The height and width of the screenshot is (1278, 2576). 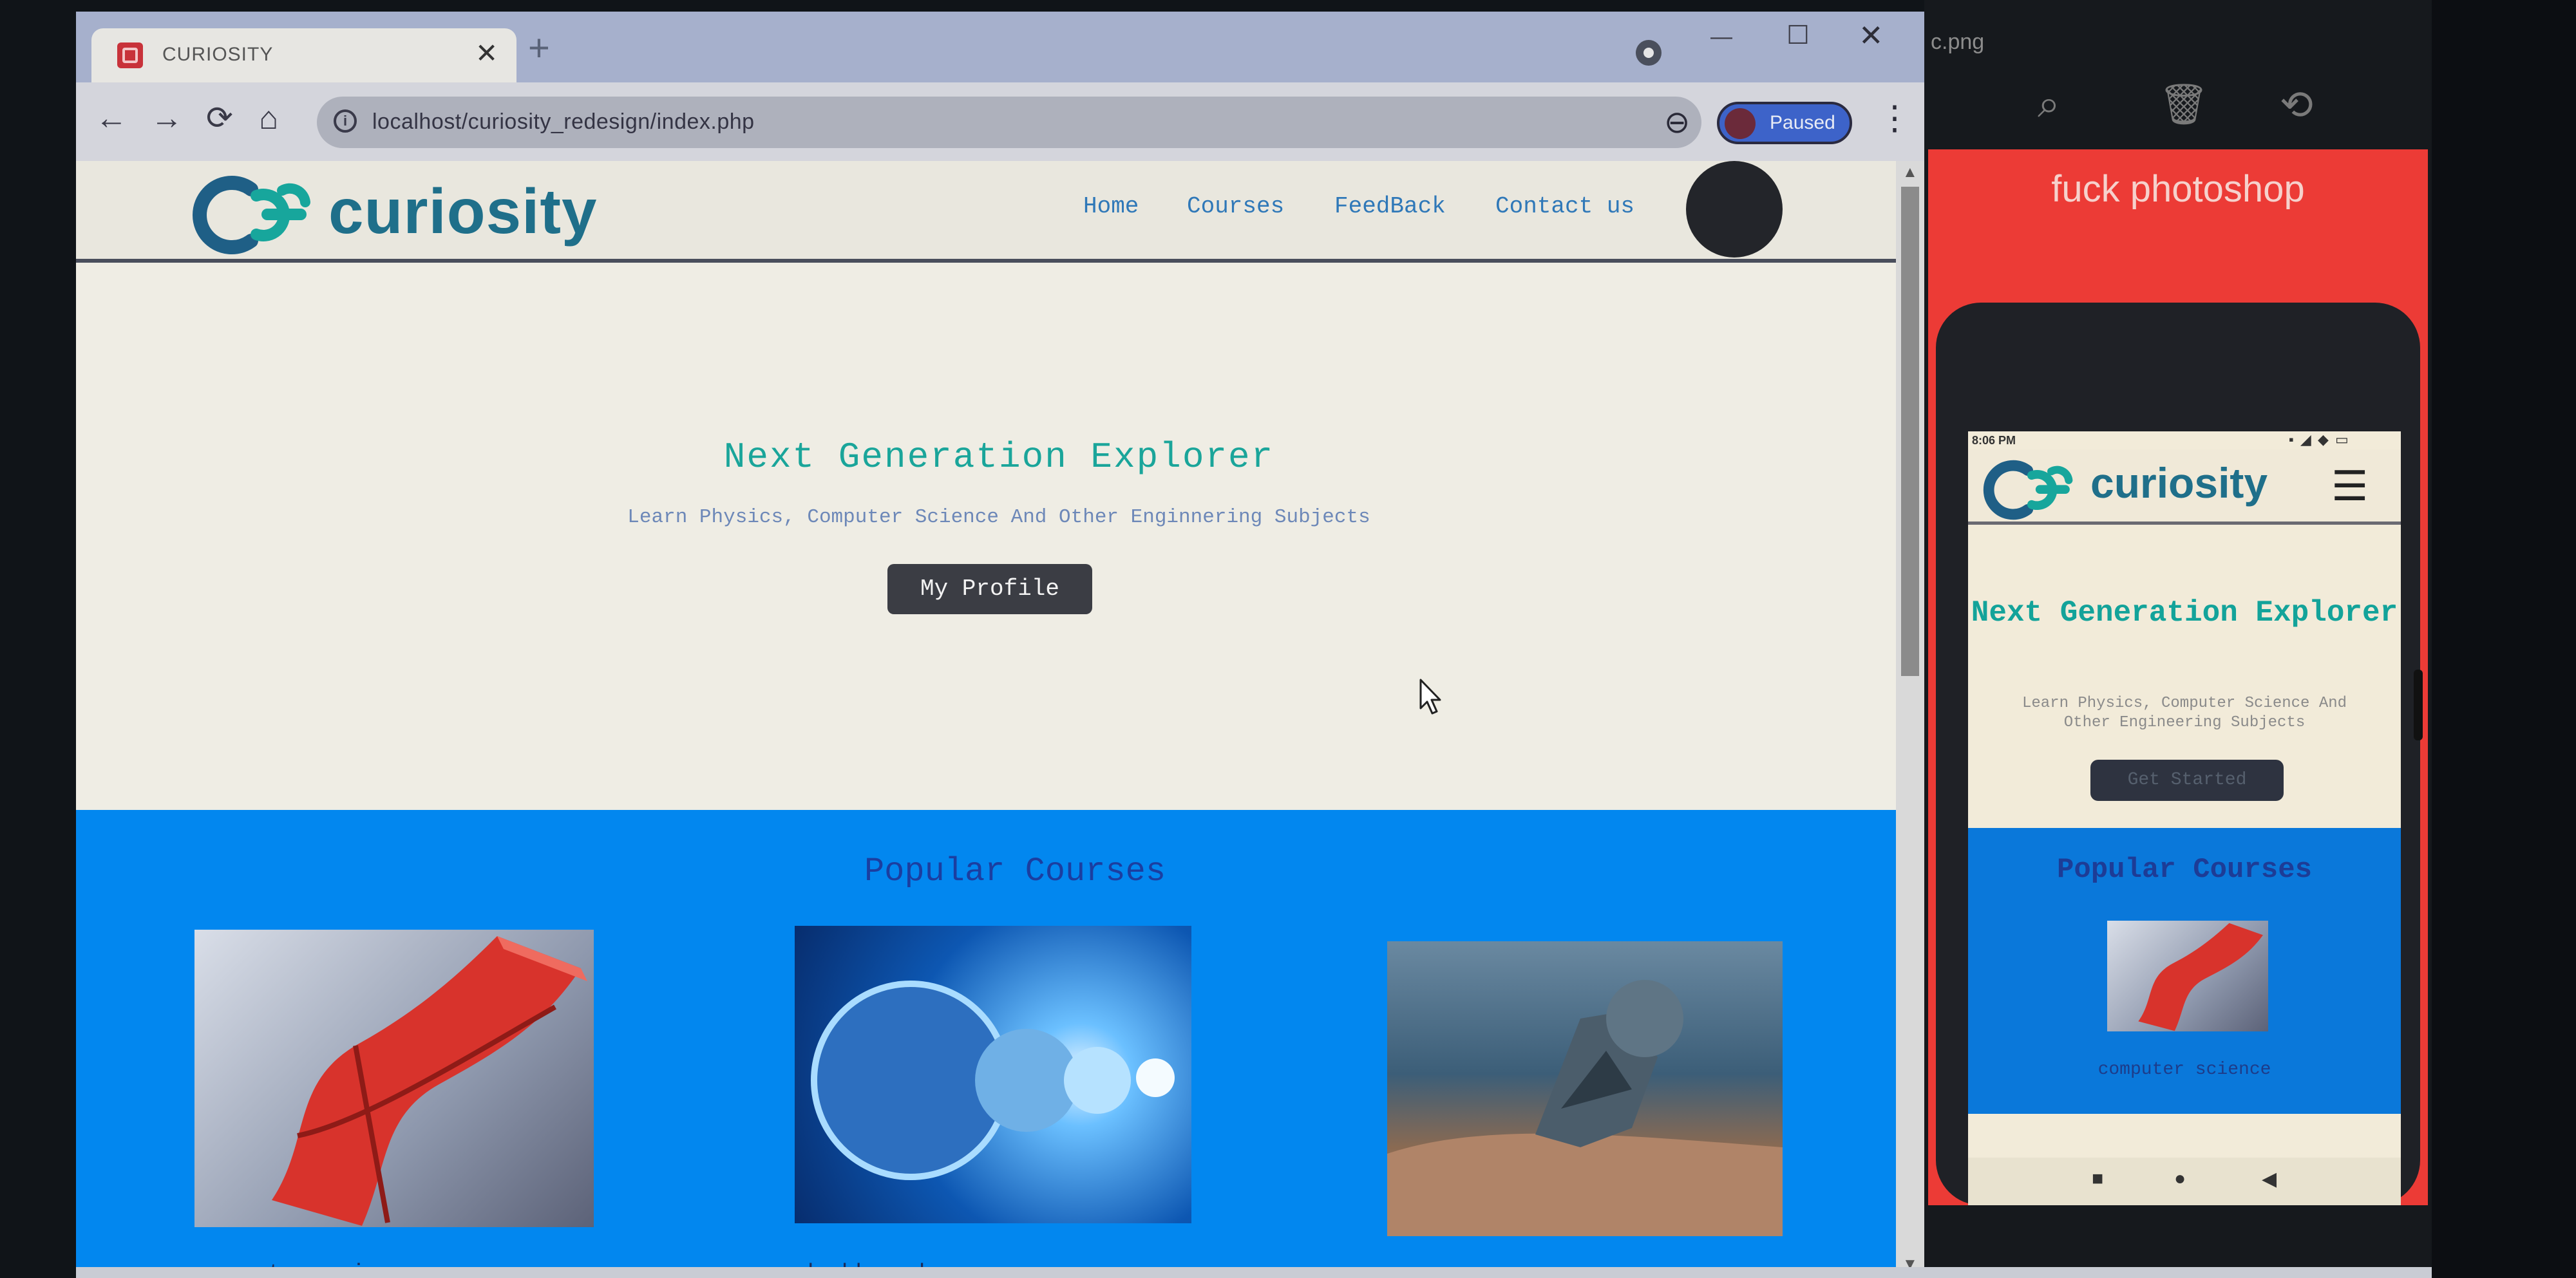 I want to click on nav-link-contact: Contact us, so click(x=1564, y=206).